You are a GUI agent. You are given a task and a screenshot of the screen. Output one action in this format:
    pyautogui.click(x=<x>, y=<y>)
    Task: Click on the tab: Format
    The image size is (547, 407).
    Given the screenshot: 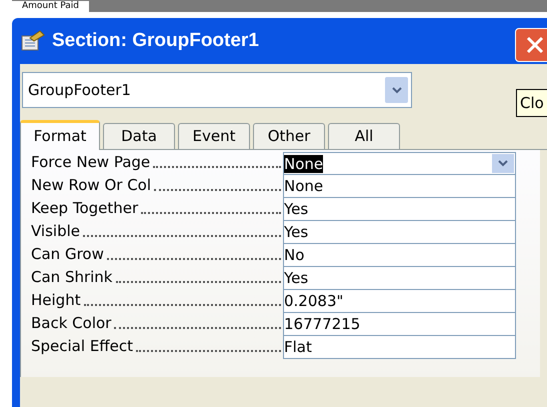 What is the action you would take?
    pyautogui.click(x=60, y=135)
    